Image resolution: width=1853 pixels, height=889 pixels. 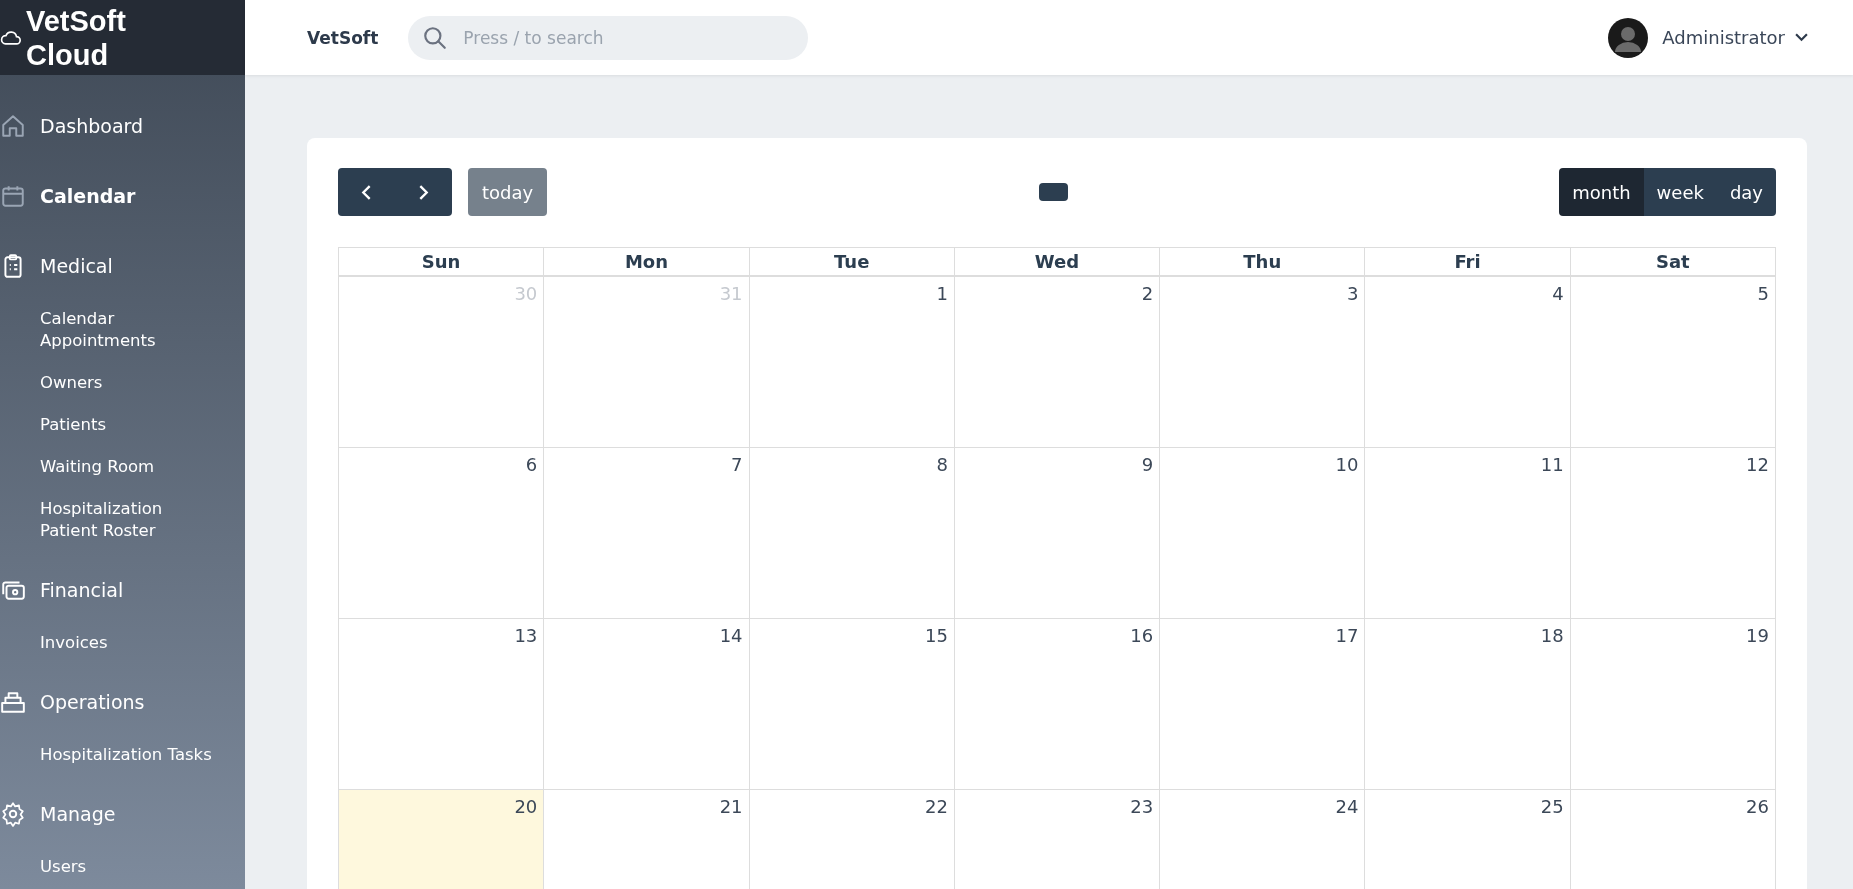 I want to click on nav-subitem: Invoices, so click(x=127, y=643).